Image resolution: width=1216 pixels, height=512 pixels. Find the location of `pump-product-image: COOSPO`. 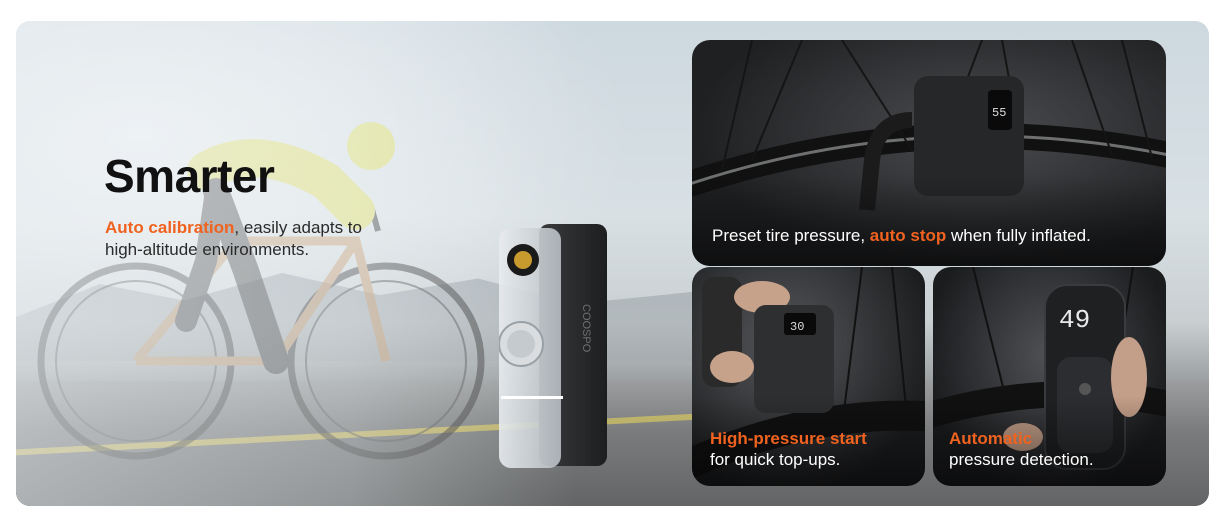

pump-product-image: COOSPO is located at coordinates (553, 346).